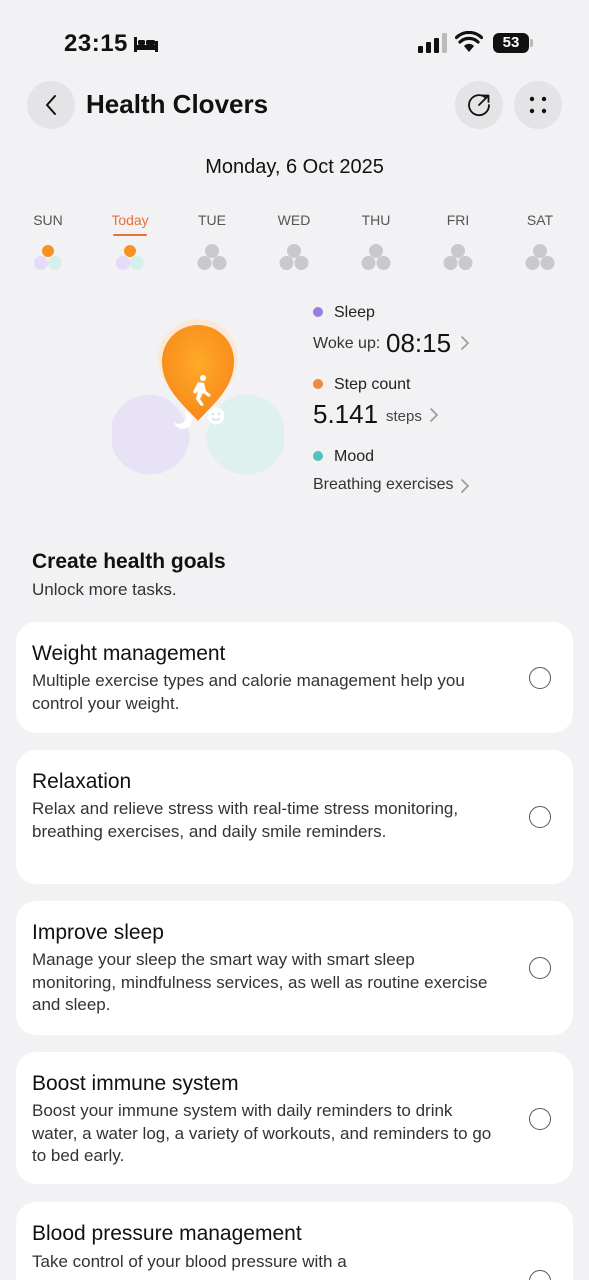 Image resolution: width=589 pixels, height=1280 pixels. What do you see at coordinates (372, 384) in the screenshot?
I see `steps-label: Step count` at bounding box center [372, 384].